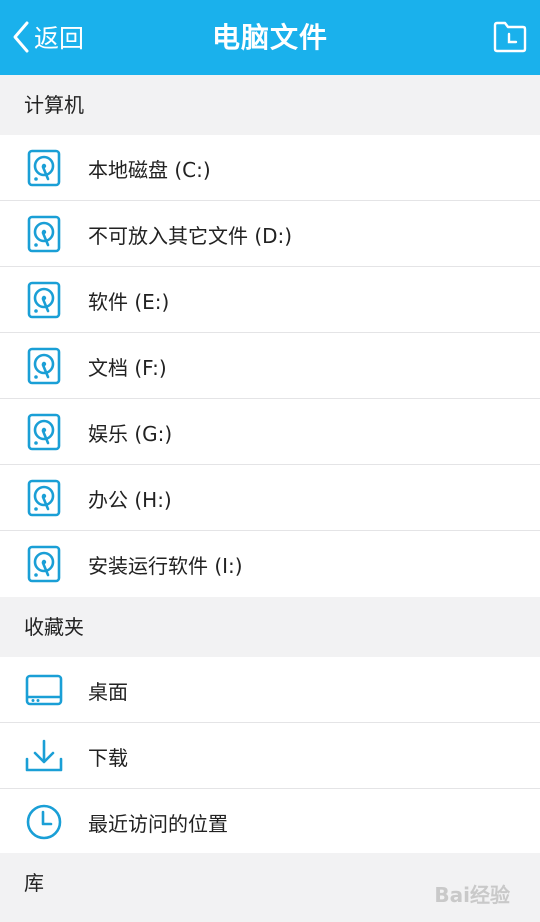  I want to click on drive-item-g: 娱乐 (G:), so click(270, 432).